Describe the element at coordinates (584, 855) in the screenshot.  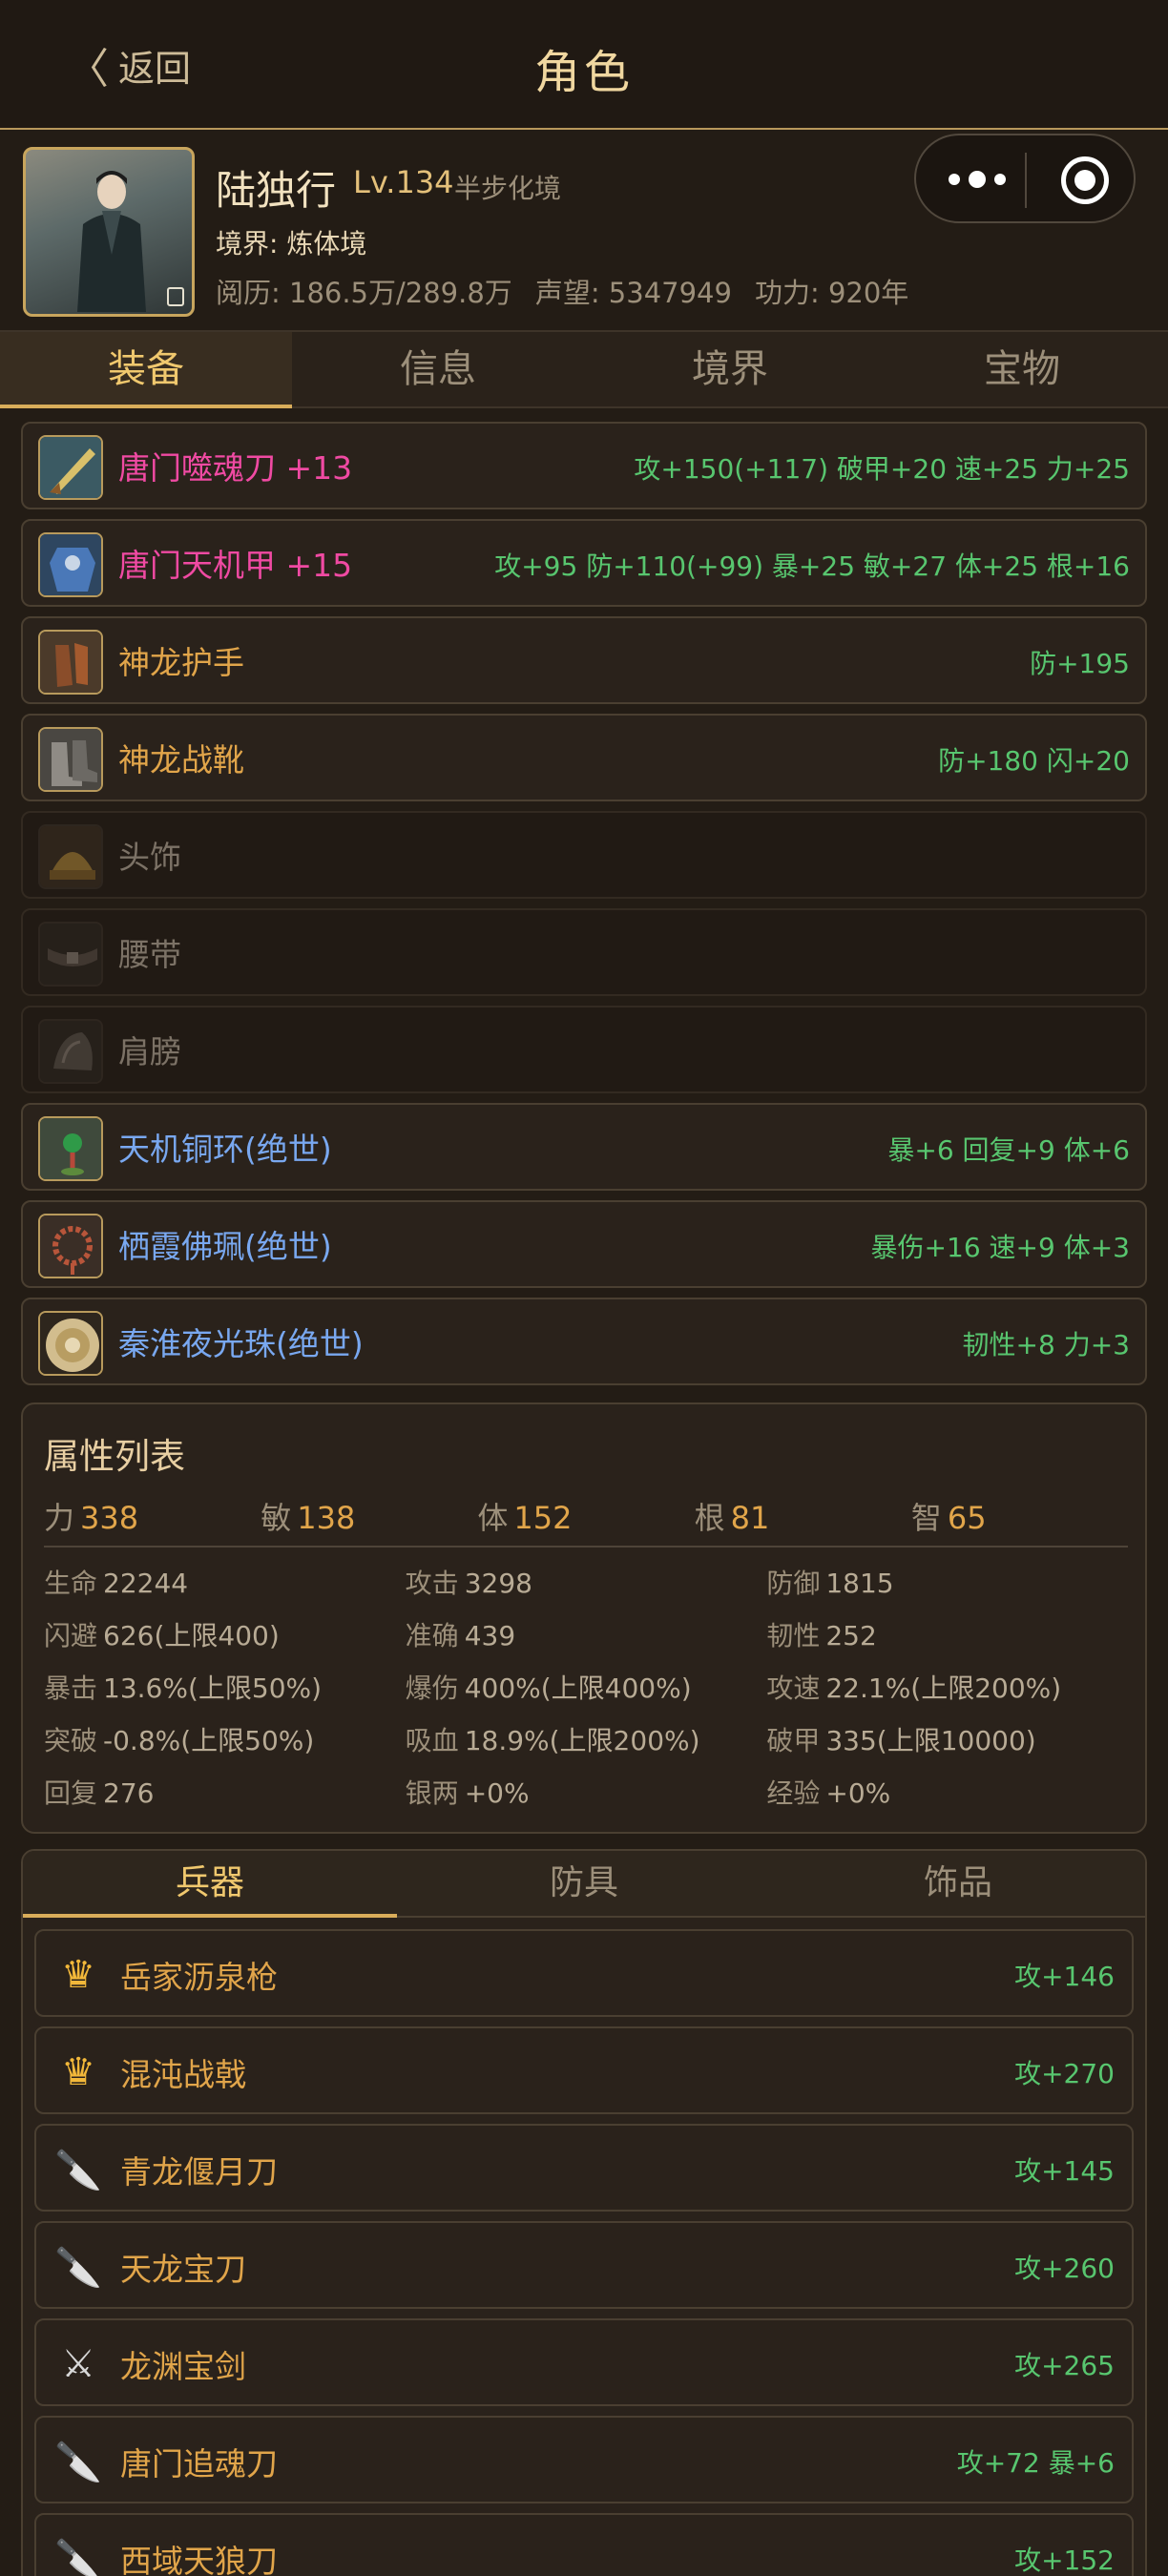
I see `equipment-slot-empty: 头饰` at that location.